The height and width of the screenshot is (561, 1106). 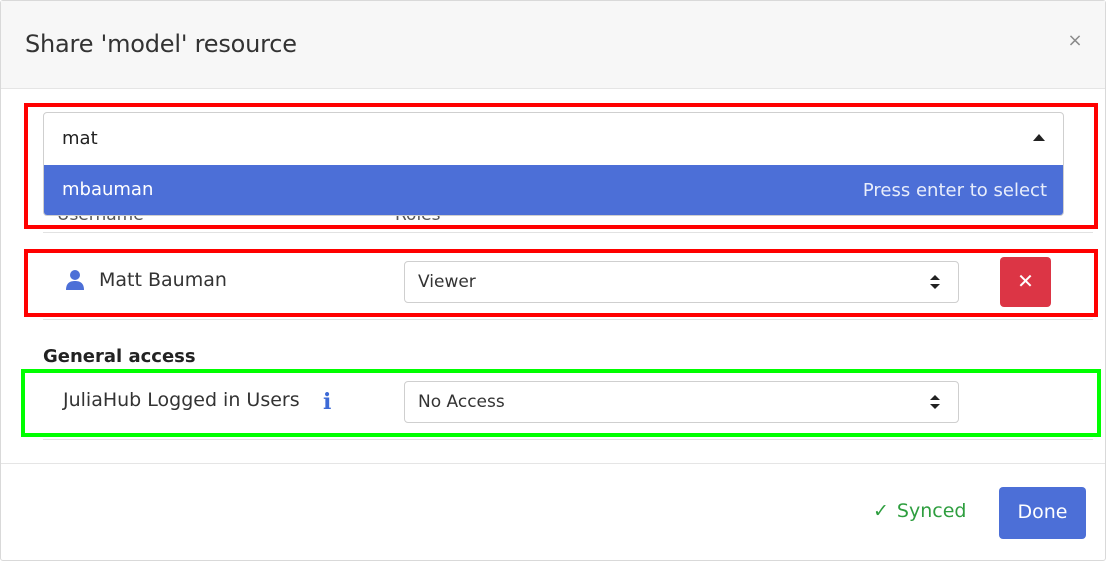 What do you see at coordinates (181, 400) in the screenshot?
I see `general-access-group: JuliaHub Logged in Users` at bounding box center [181, 400].